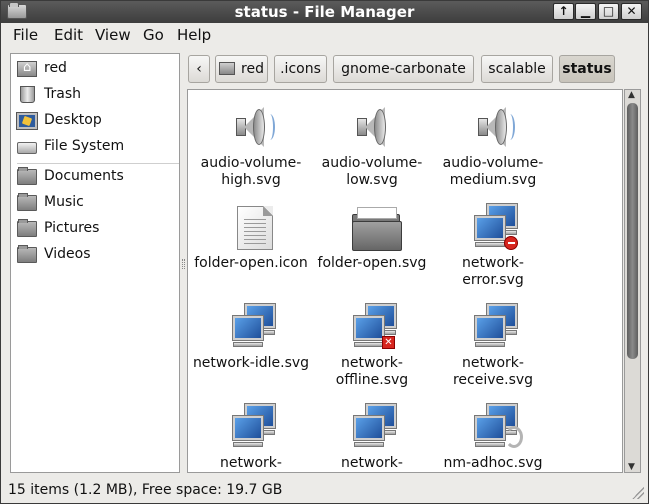 The width and height of the screenshot is (649, 504). What do you see at coordinates (563, 11) in the screenshot?
I see `move-up-icon: ↑` at bounding box center [563, 11].